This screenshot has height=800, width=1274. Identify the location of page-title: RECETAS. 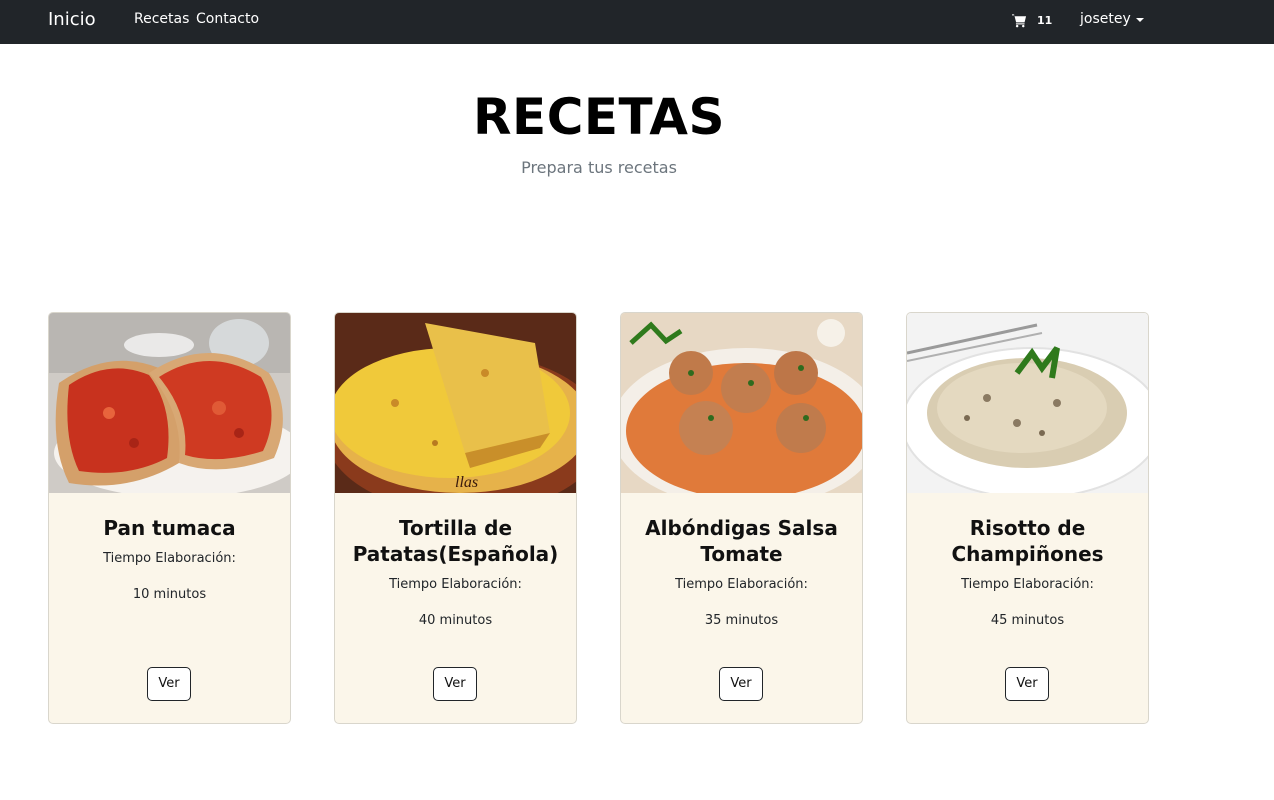
(599, 117).